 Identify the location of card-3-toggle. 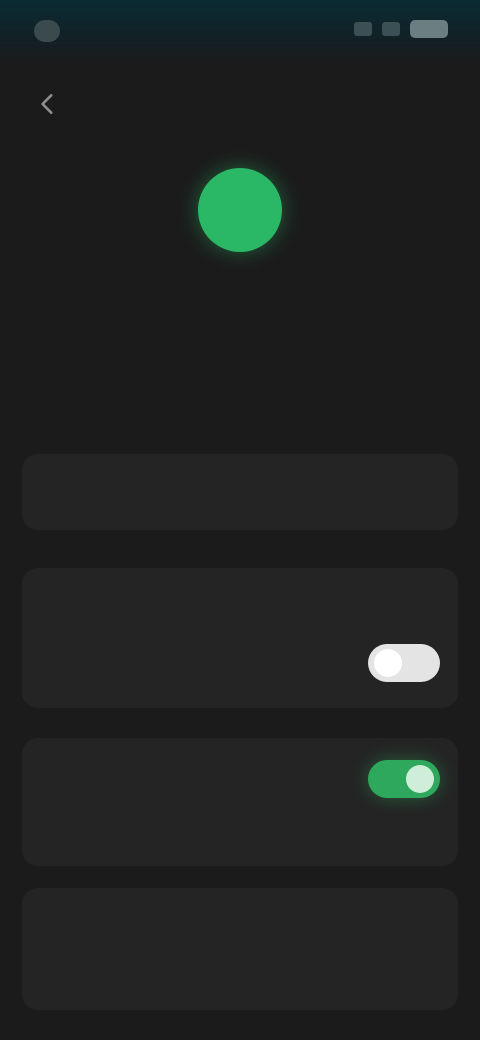
(404, 779).